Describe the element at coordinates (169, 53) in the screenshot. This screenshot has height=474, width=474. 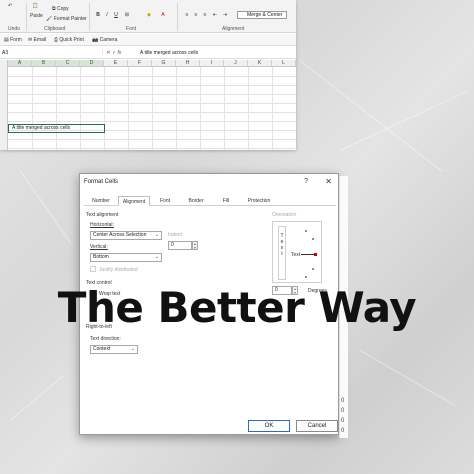
I see `formula-input: A title merged across cells` at that location.